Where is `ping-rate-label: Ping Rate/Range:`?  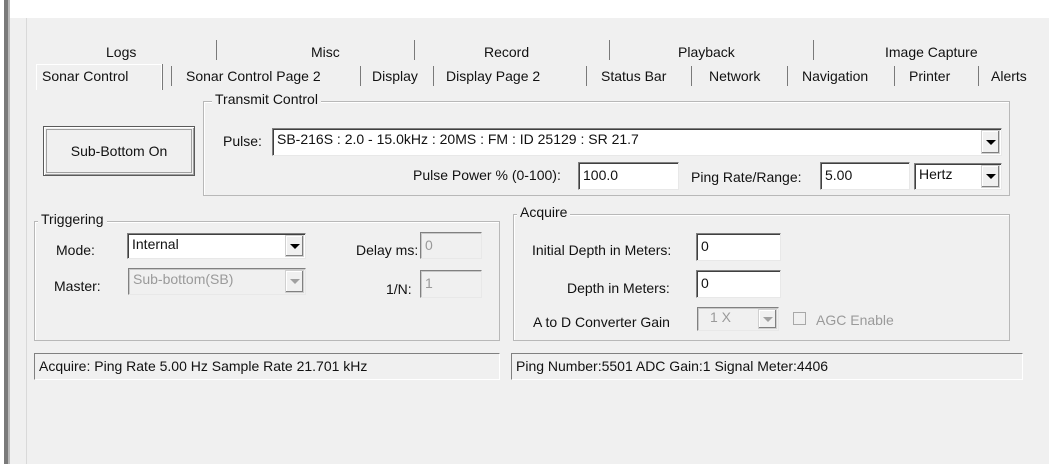
ping-rate-label: Ping Rate/Range: is located at coordinates (746, 177).